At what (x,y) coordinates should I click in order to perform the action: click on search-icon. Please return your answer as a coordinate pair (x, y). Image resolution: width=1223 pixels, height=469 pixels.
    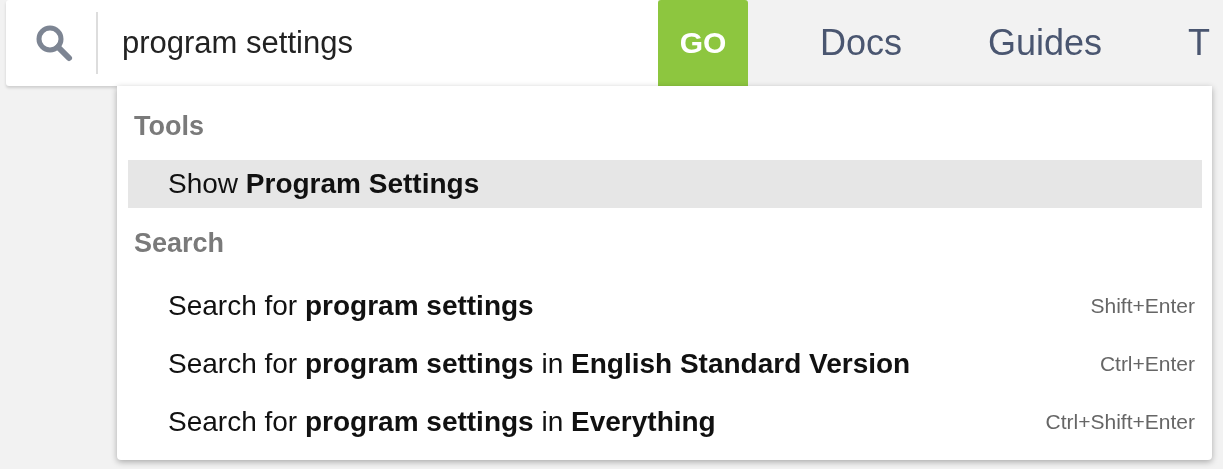
    Looking at the image, I should click on (54, 43).